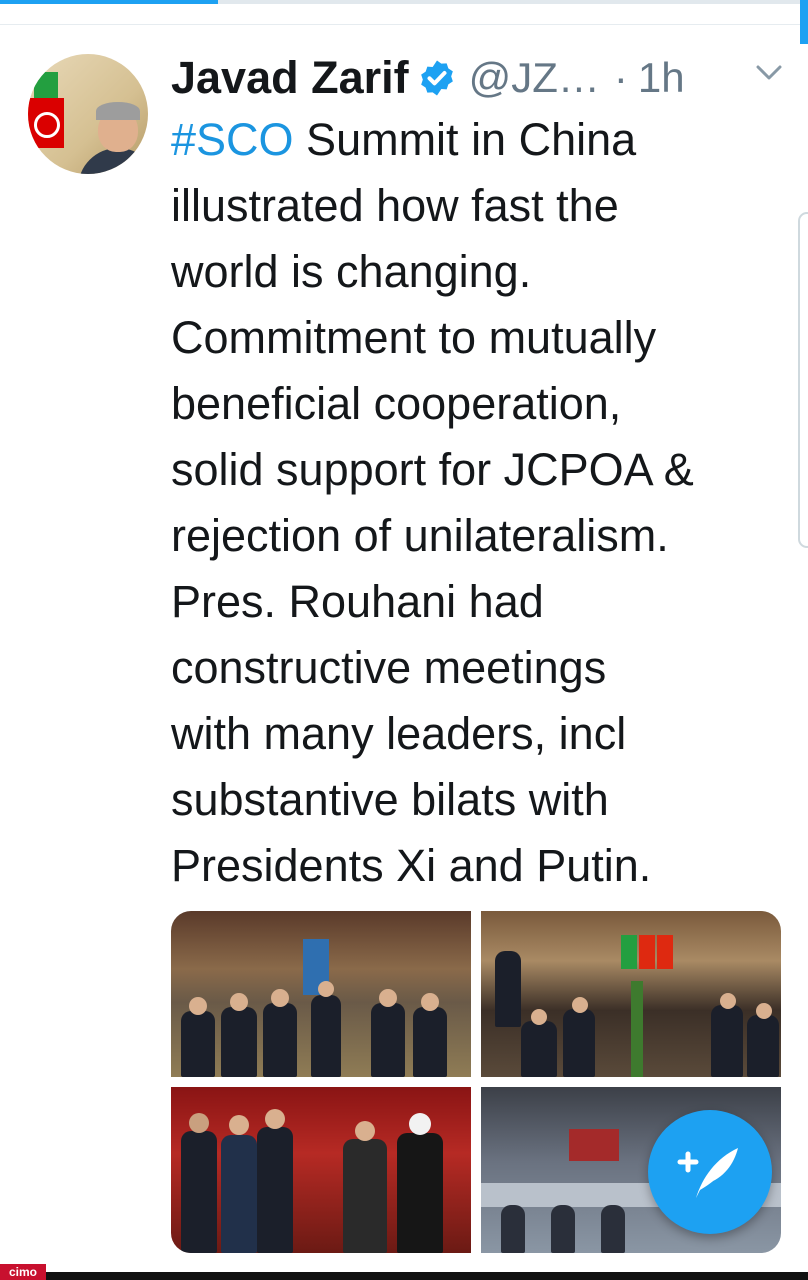 This screenshot has width=808, height=1280. Describe the element at coordinates (395, 205) in the screenshot. I see `tweet-text-line: illustrated how fast the` at that location.